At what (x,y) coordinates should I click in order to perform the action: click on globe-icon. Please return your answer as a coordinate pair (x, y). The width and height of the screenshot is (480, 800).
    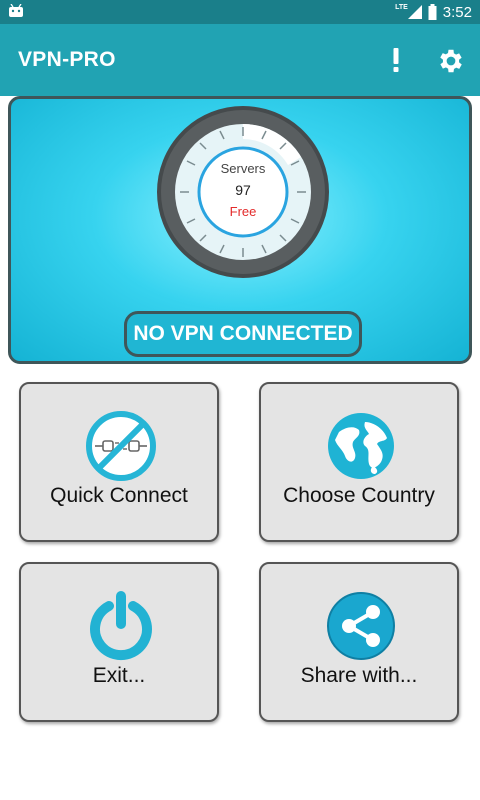
    Looking at the image, I should click on (361, 446).